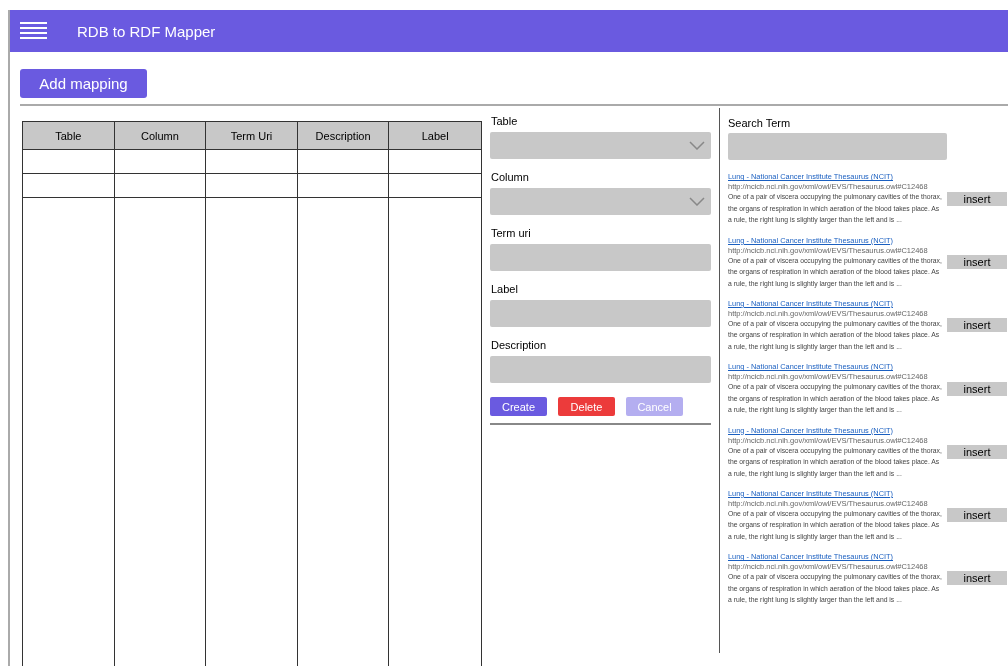 Image resolution: width=1008 pixels, height=666 pixels. Describe the element at coordinates (343, 135) in the screenshot. I see `column-header: Description` at that location.